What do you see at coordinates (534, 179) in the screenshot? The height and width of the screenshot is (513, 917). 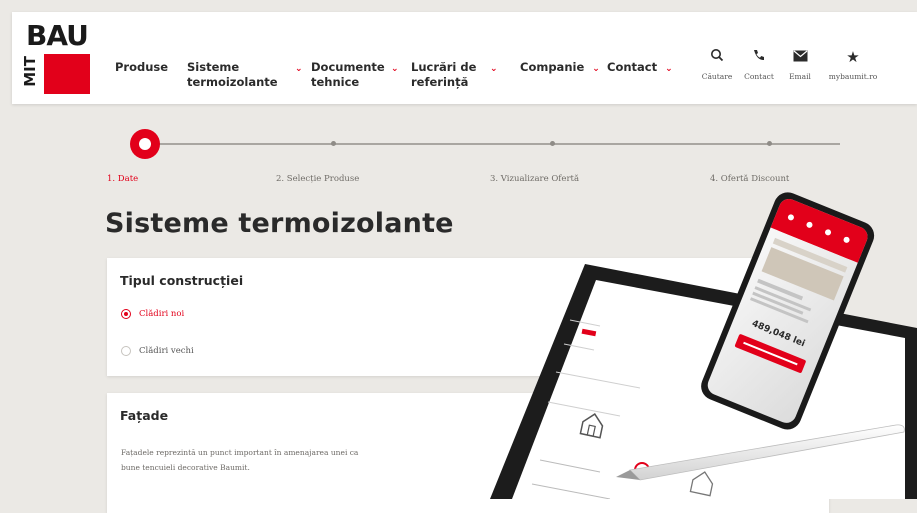 I see `step-label-vizualizare: 3. Vizualizare Ofertă` at bounding box center [534, 179].